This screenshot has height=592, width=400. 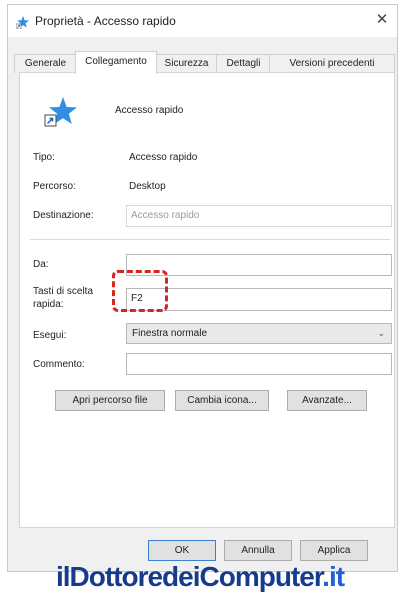 I want to click on tab-sicurezza: Sicurezza, so click(x=186, y=63).